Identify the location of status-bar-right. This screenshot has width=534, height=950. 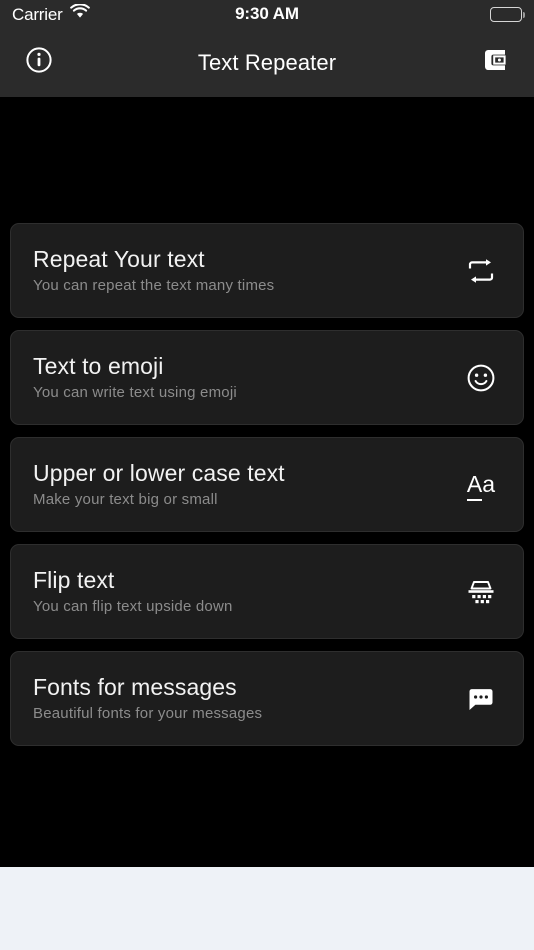
(507, 14).